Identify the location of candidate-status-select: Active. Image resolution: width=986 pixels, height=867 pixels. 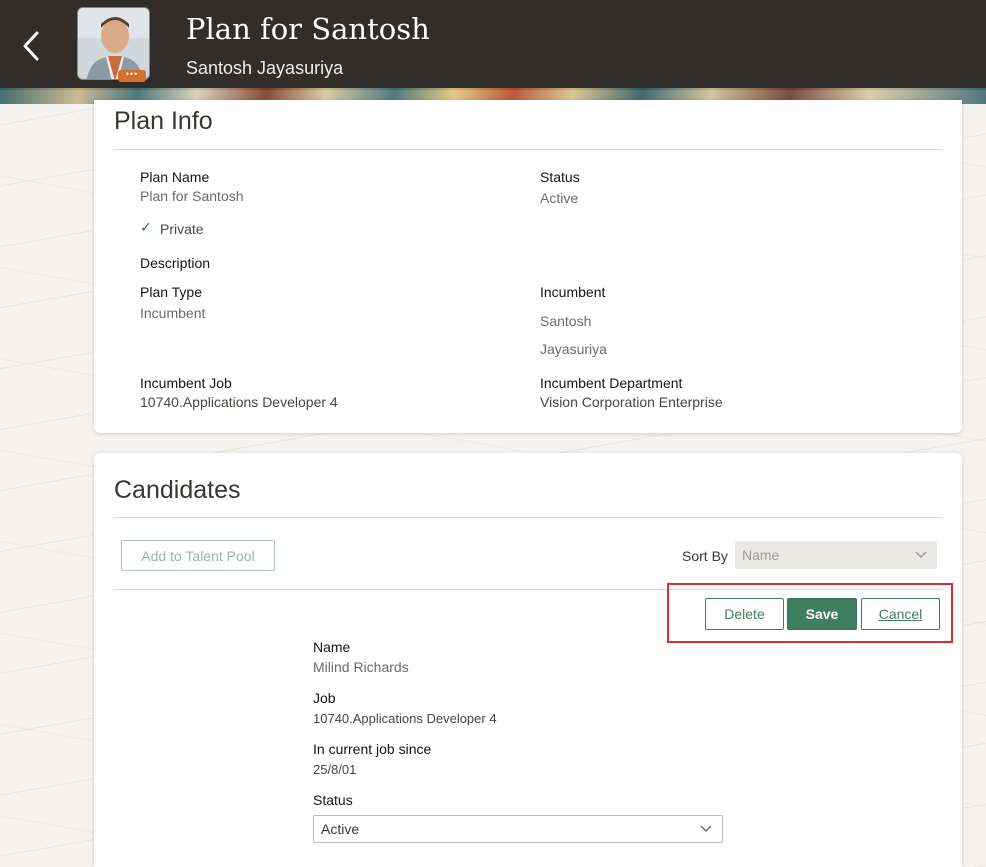
(518, 829).